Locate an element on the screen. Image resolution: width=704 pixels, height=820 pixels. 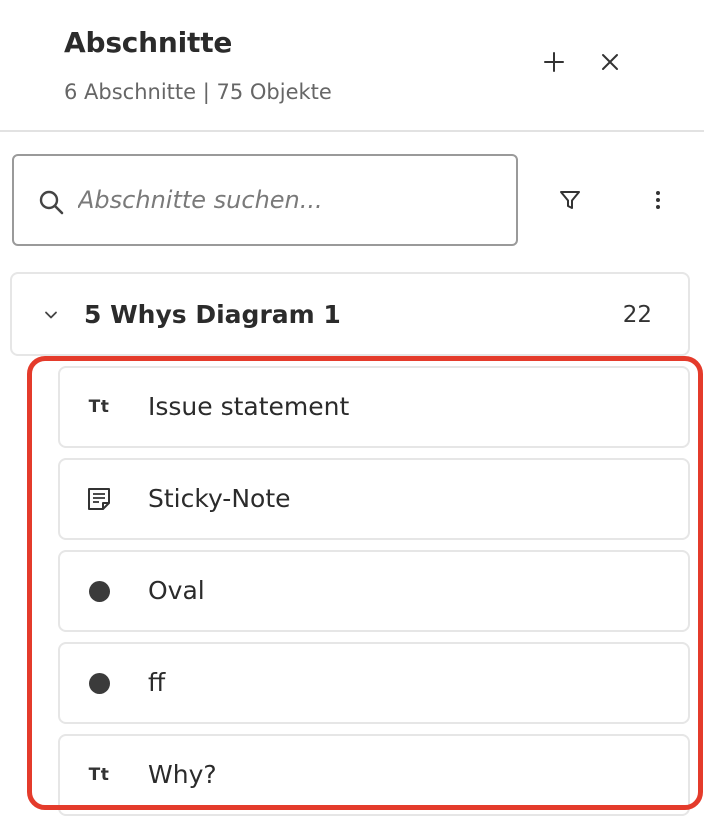
close-icon is located at coordinates (610, 62).